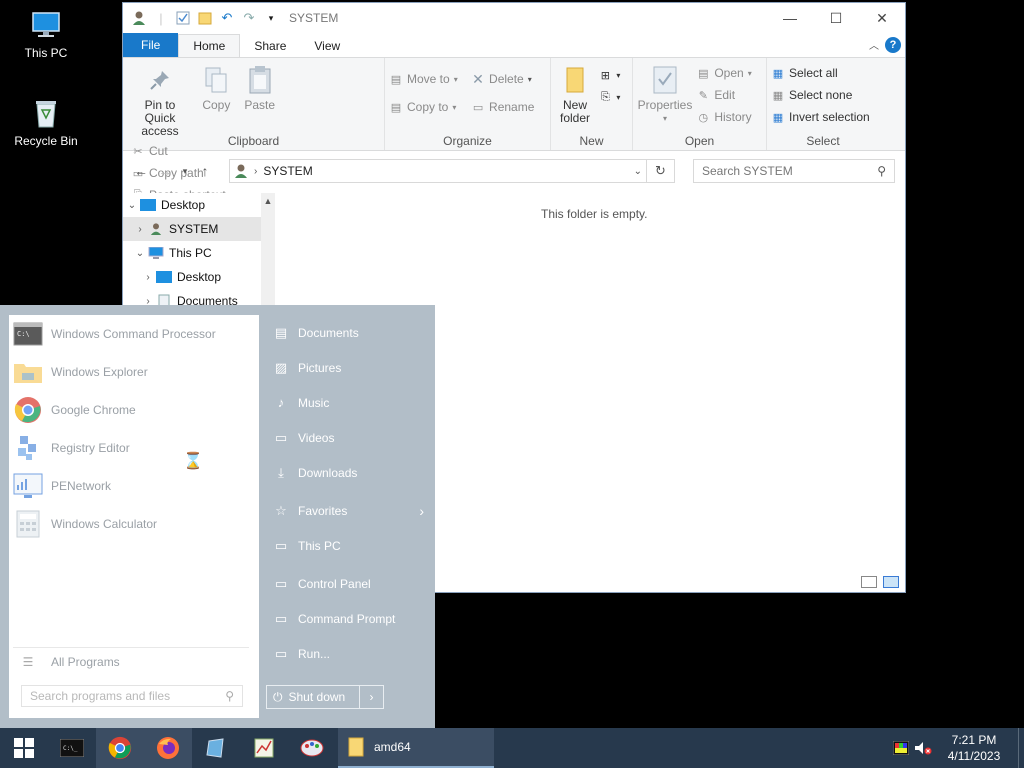 The image size is (1024, 768). Describe the element at coordinates (205, 18) in the screenshot. I see `new-folder-qat-icon` at that location.